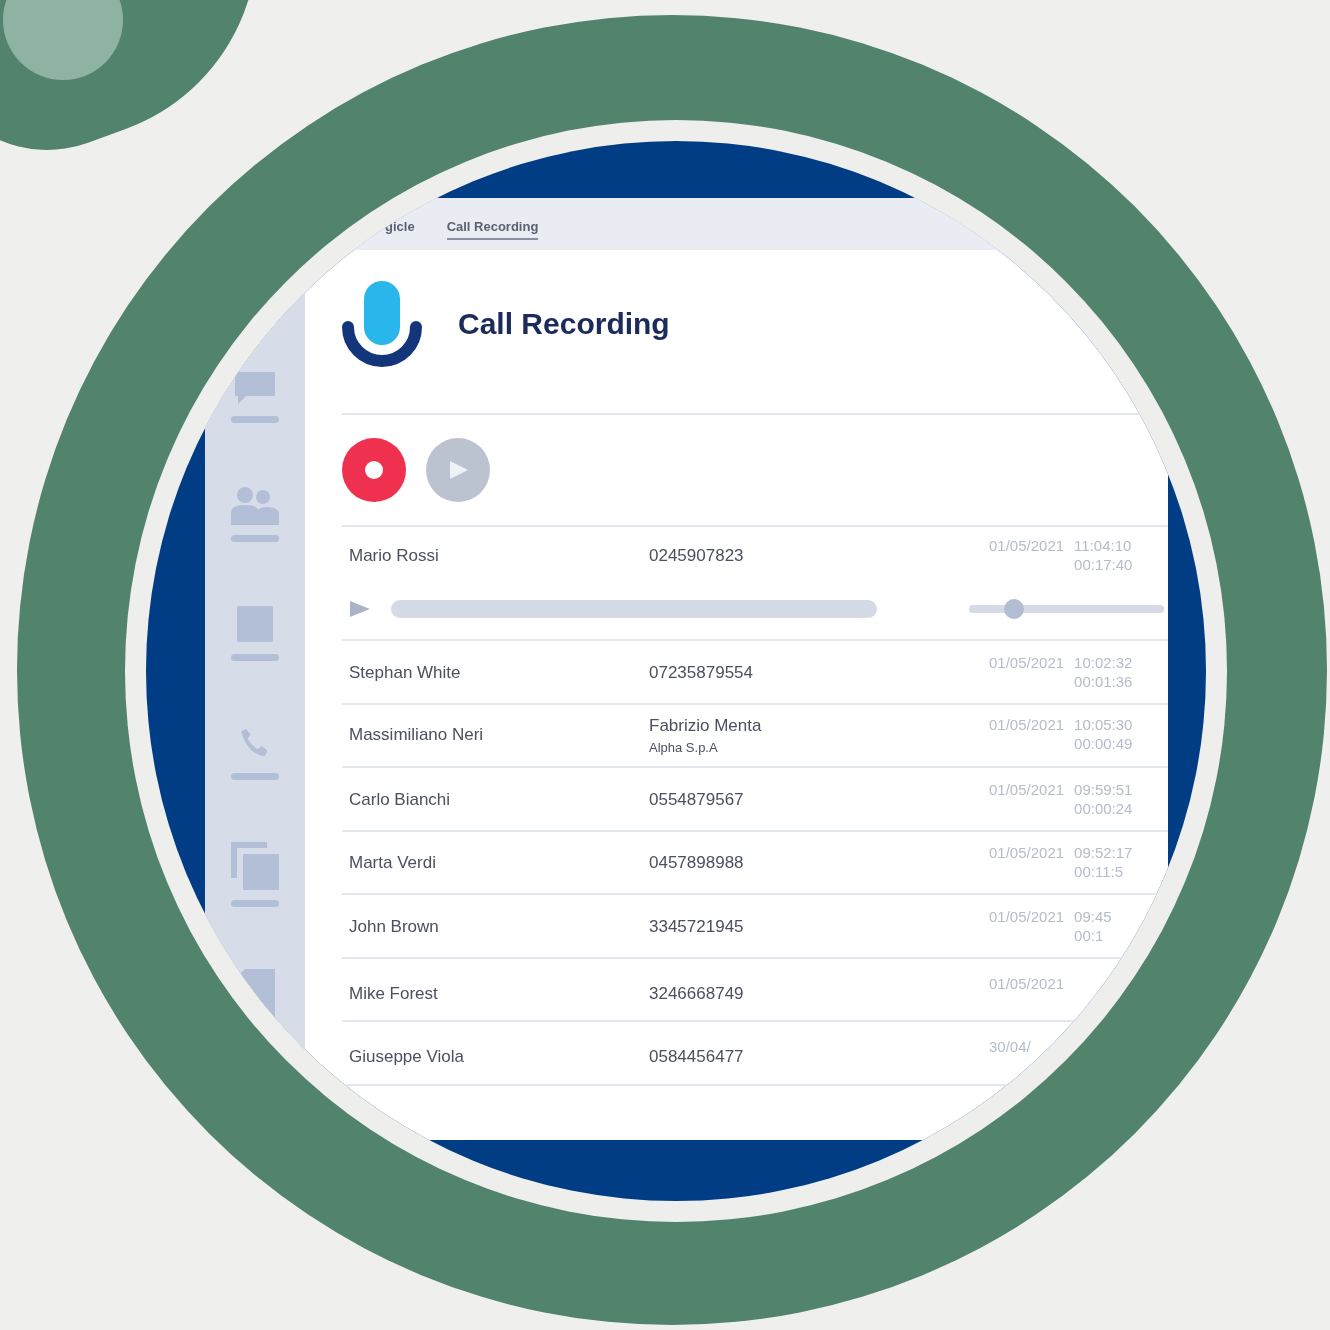  Describe the element at coordinates (1010, 1047) in the screenshot. I see `call-date: 30/04/` at that location.